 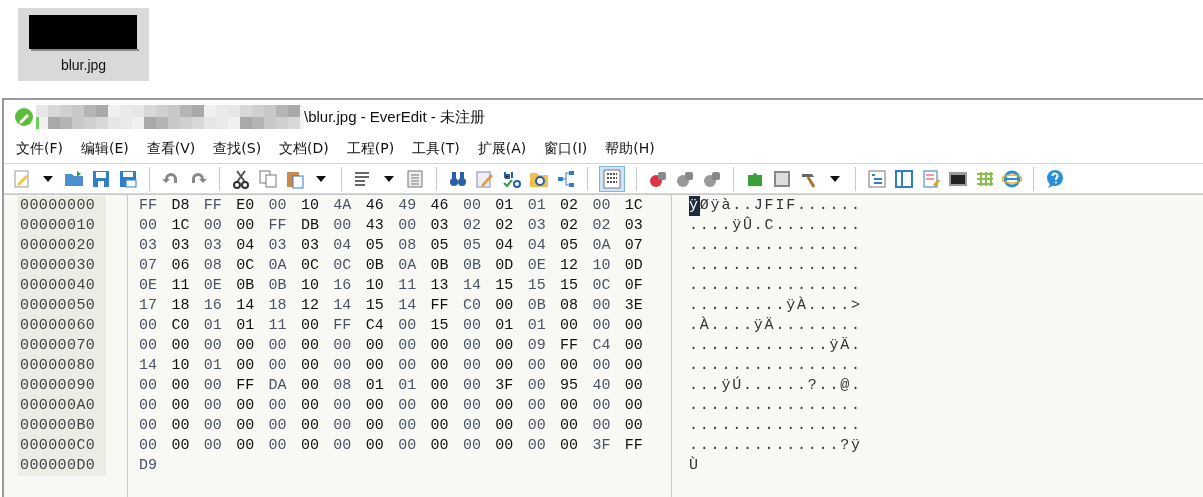 I want to click on menu-item: 编辑(E), so click(x=105, y=148).